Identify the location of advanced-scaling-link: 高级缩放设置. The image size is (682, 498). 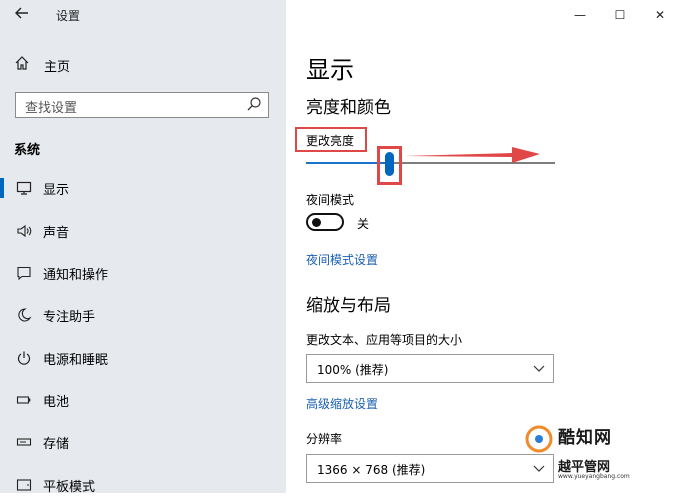
(342, 403).